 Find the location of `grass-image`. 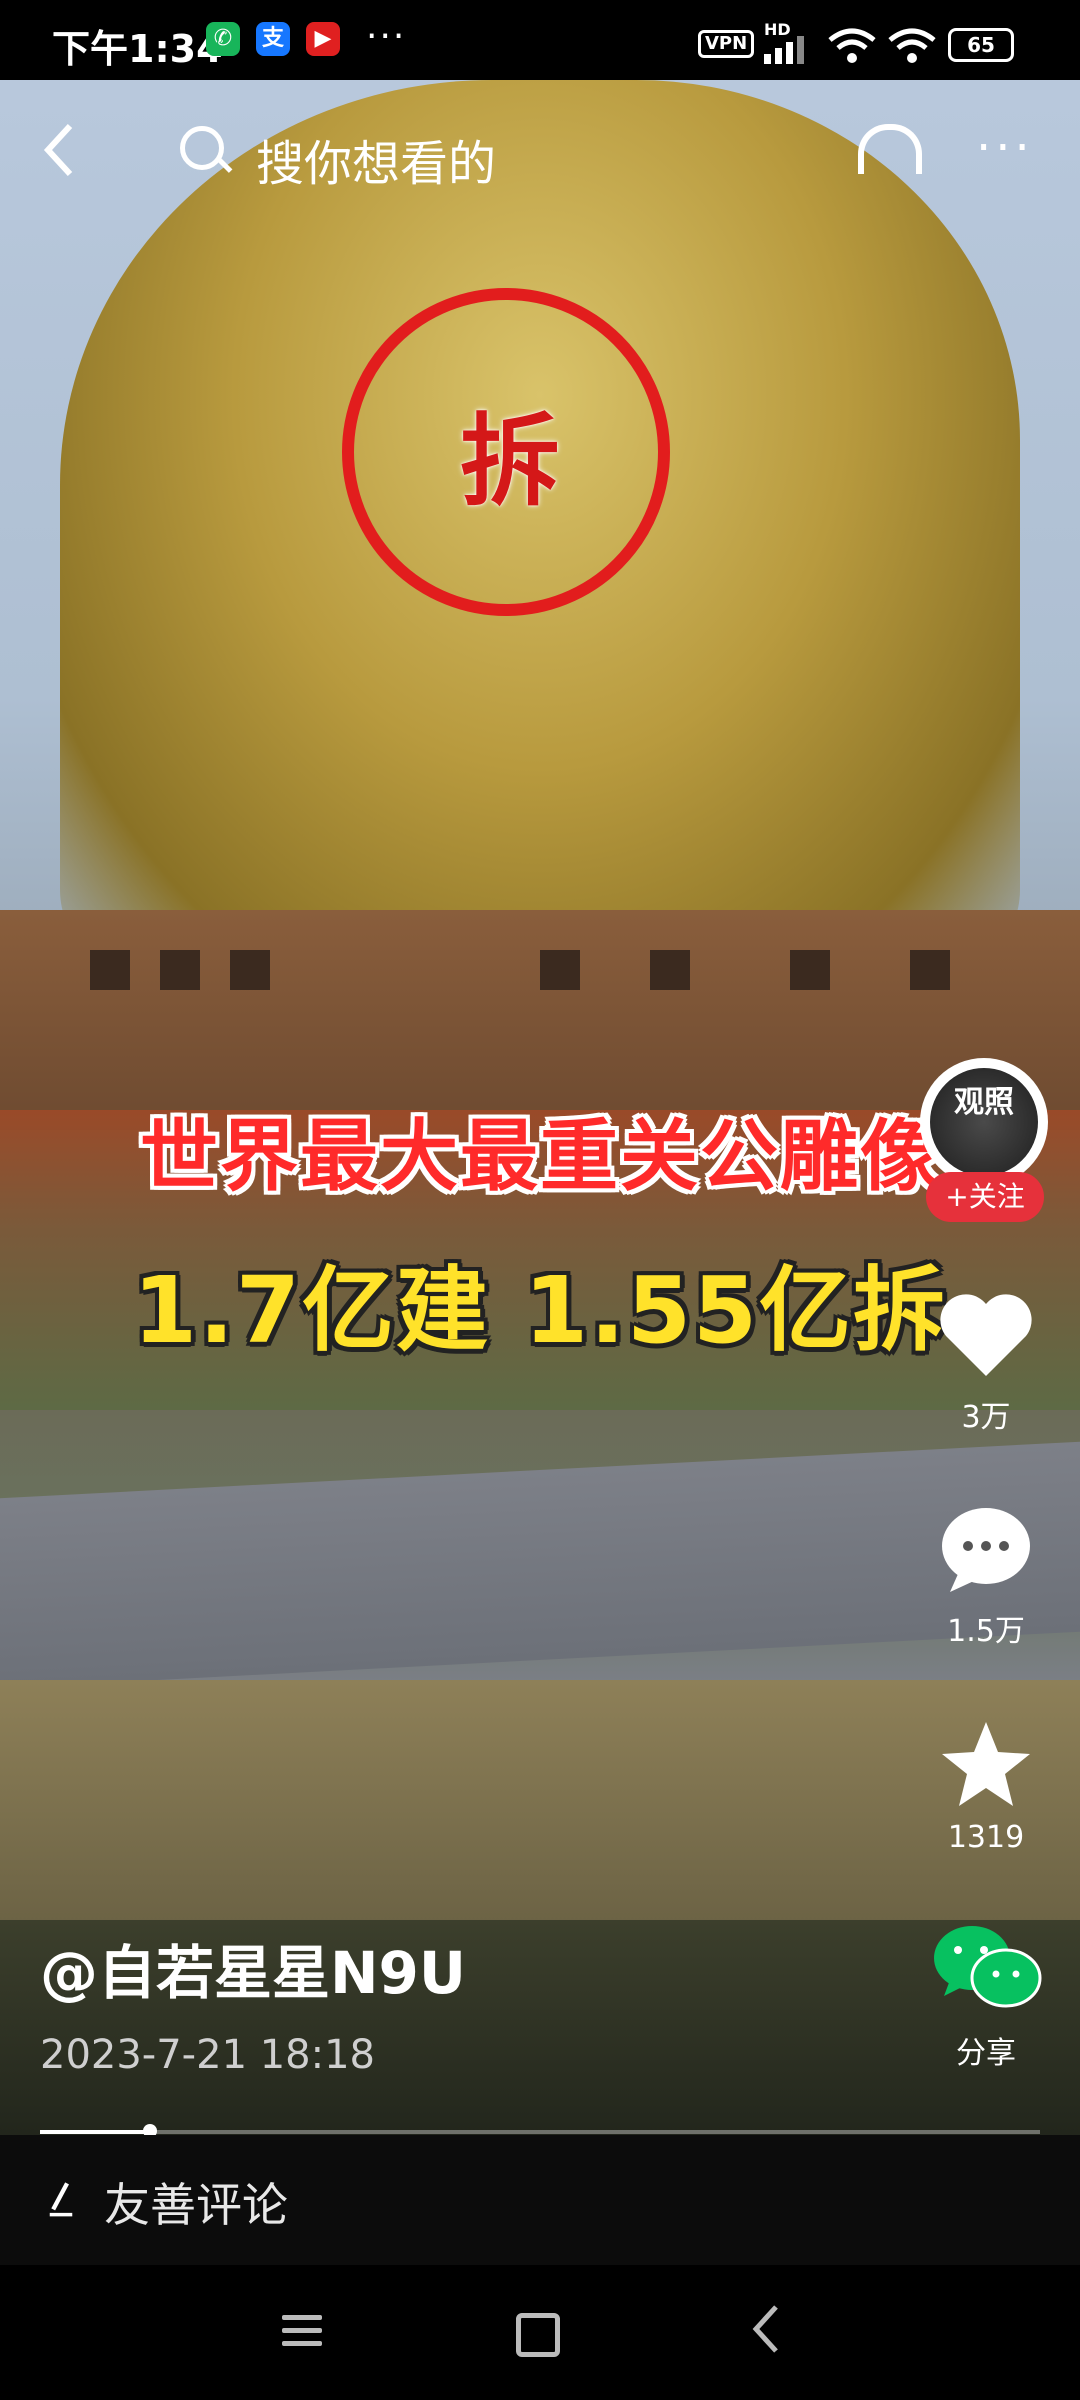

grass-image is located at coordinates (540, 1805).